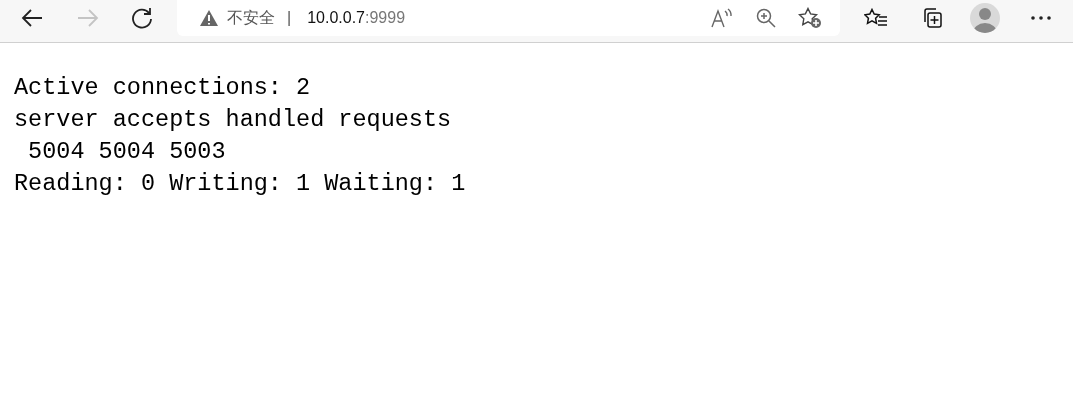 The height and width of the screenshot is (400, 1073). Describe the element at coordinates (1041, 18) in the screenshot. I see `more-icon` at that location.